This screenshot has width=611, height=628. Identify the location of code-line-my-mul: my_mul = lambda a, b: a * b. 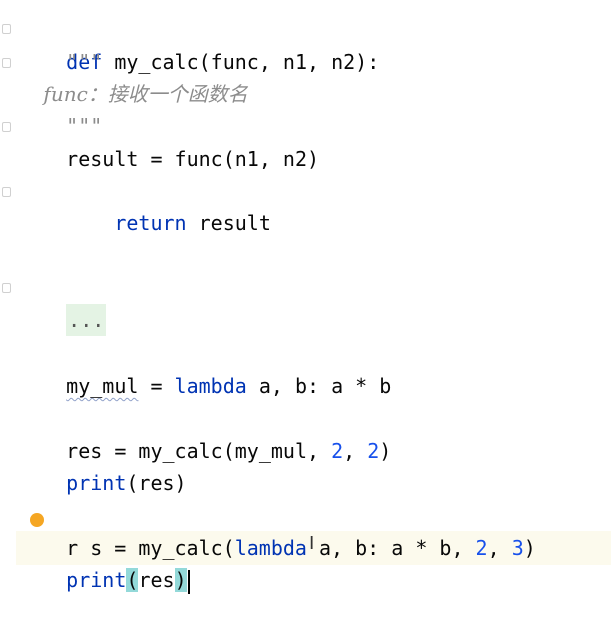
(204, 368).